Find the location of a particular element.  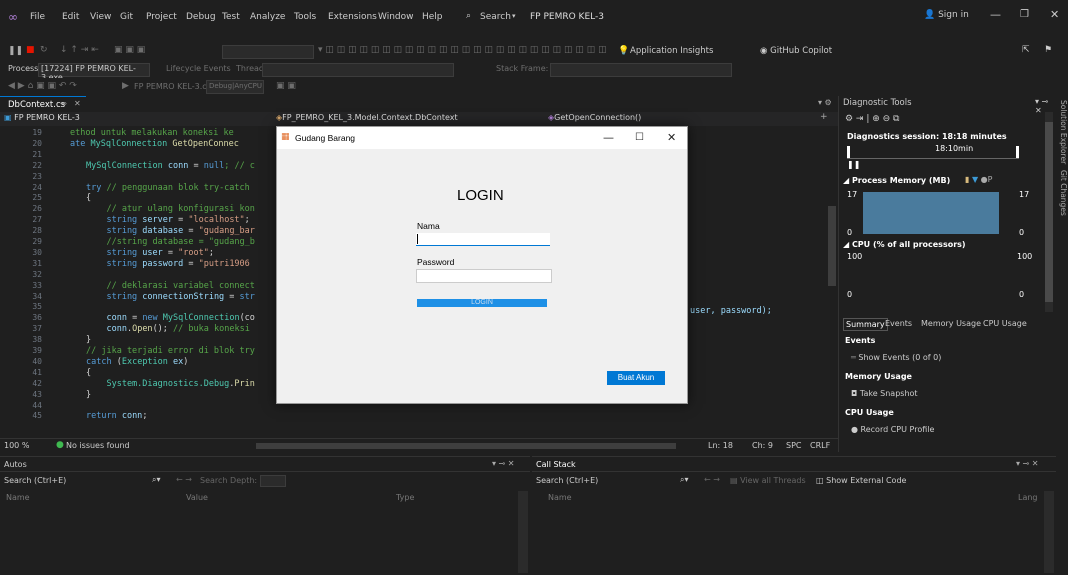

menu-analyze: Analyze is located at coordinates (267, 17).